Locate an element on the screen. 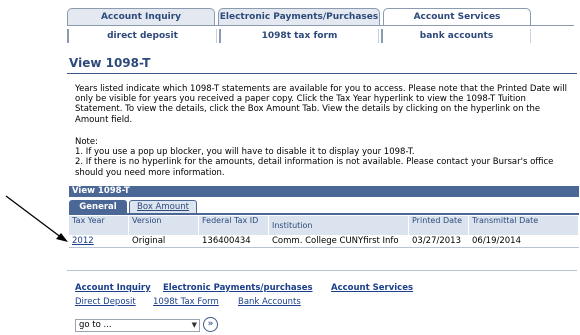  chevron-down-icon: ▼ is located at coordinates (194, 325).